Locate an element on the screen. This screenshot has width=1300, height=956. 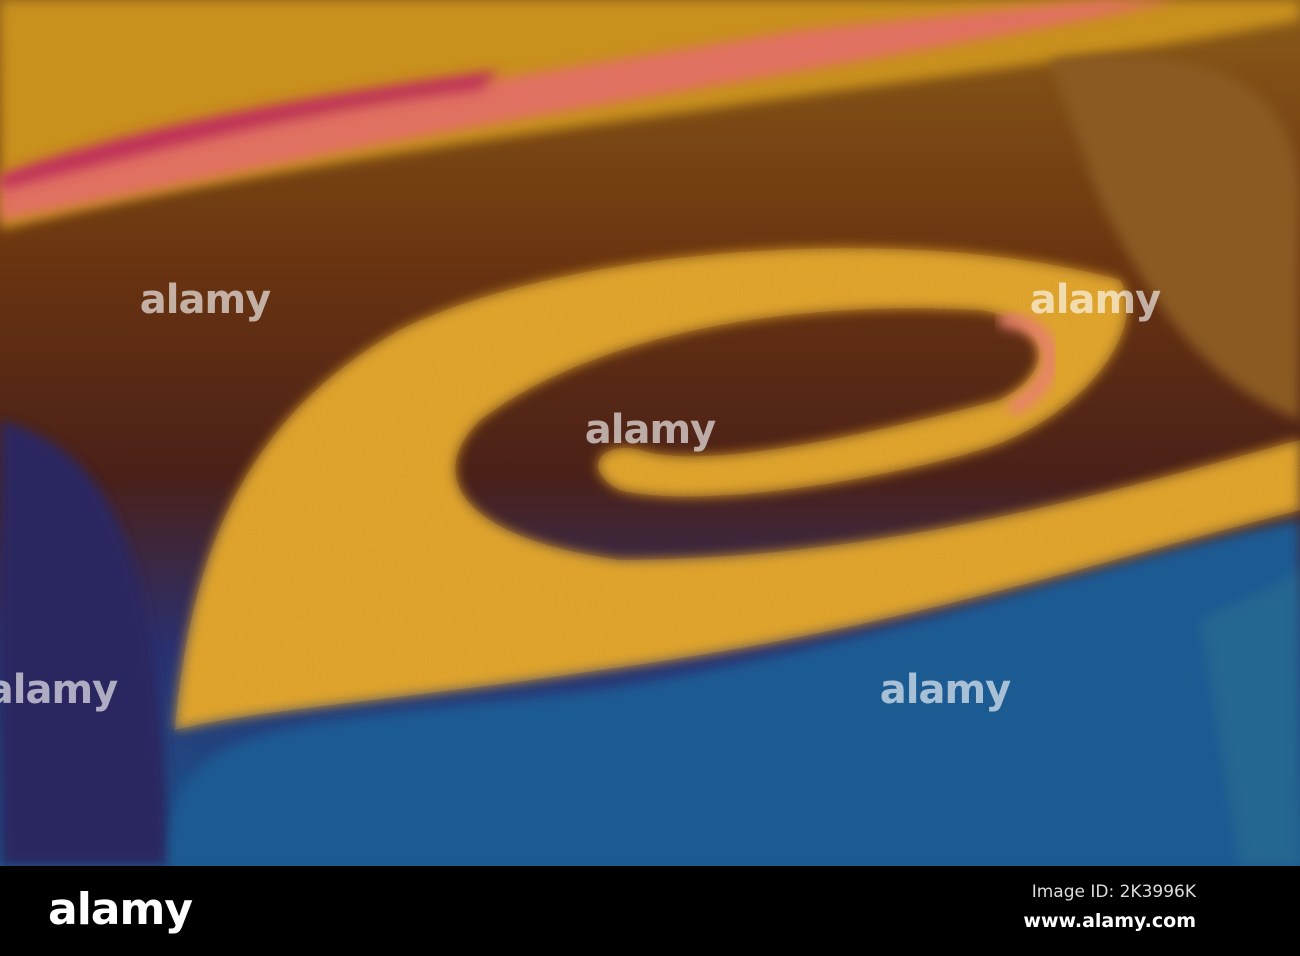
website-link: www.alamy.com is located at coordinates (1109, 921).